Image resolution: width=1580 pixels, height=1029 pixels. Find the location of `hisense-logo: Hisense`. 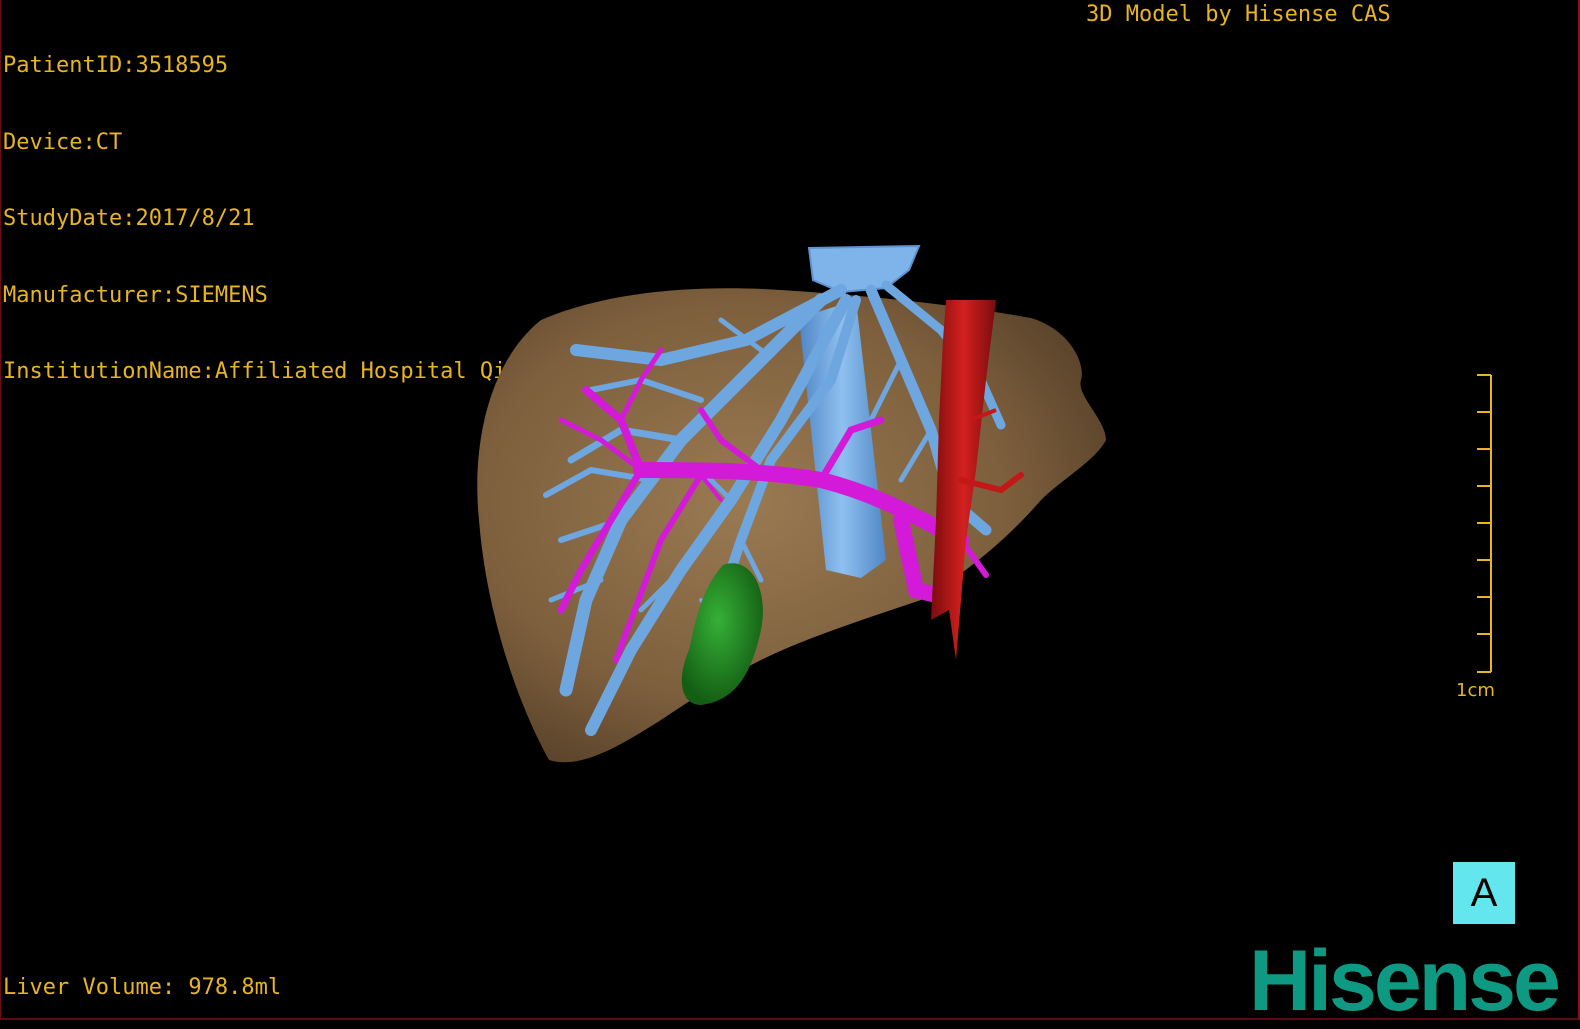

hisense-logo: Hisense is located at coordinates (1405, 981).